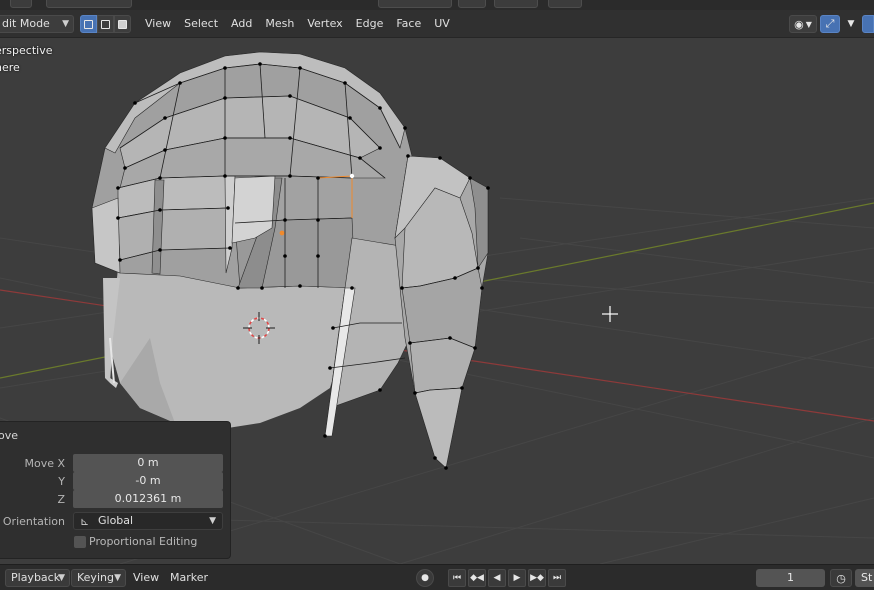  I want to click on jump-end-button: ⏭, so click(557, 578).